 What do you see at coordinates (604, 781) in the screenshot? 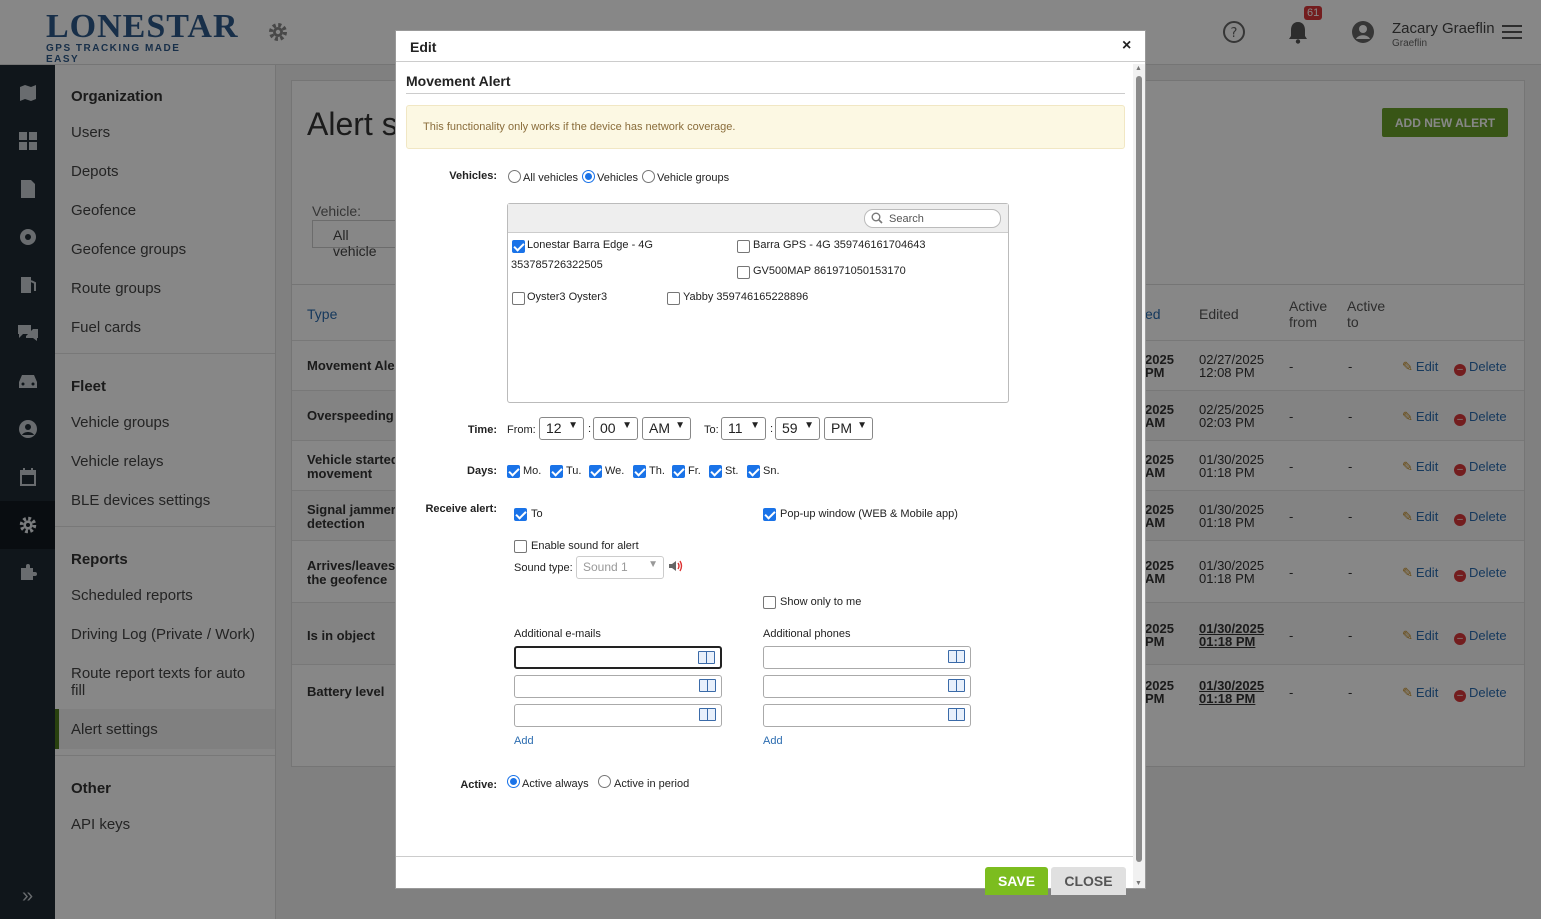
I see `radio-active-in-period` at bounding box center [604, 781].